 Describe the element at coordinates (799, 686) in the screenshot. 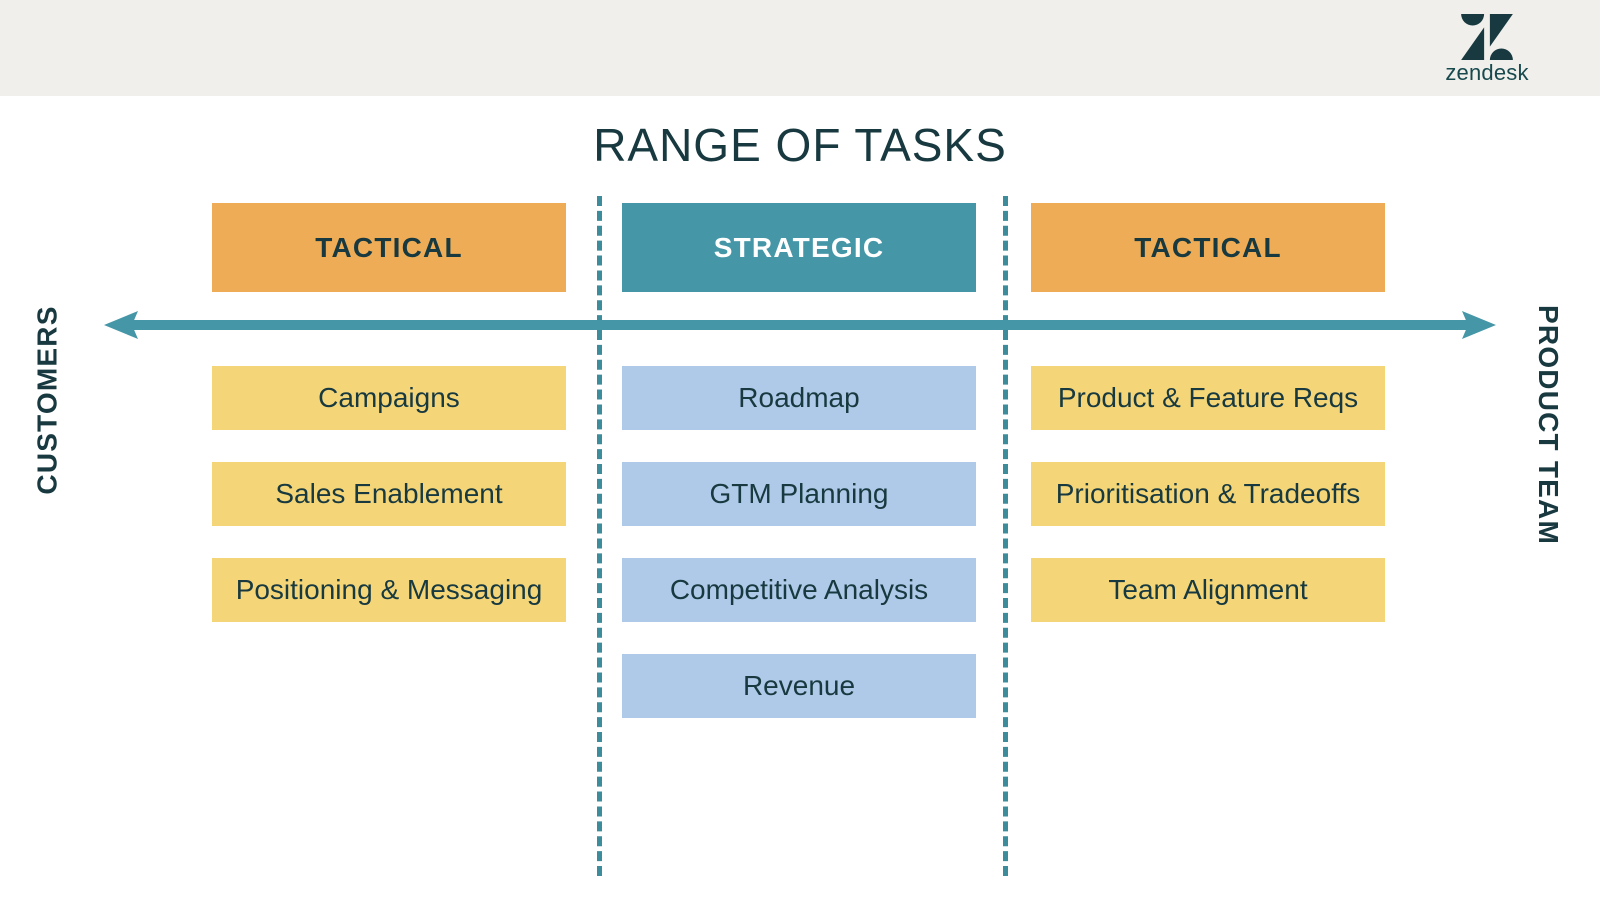

I see `task-item: Revenue` at that location.